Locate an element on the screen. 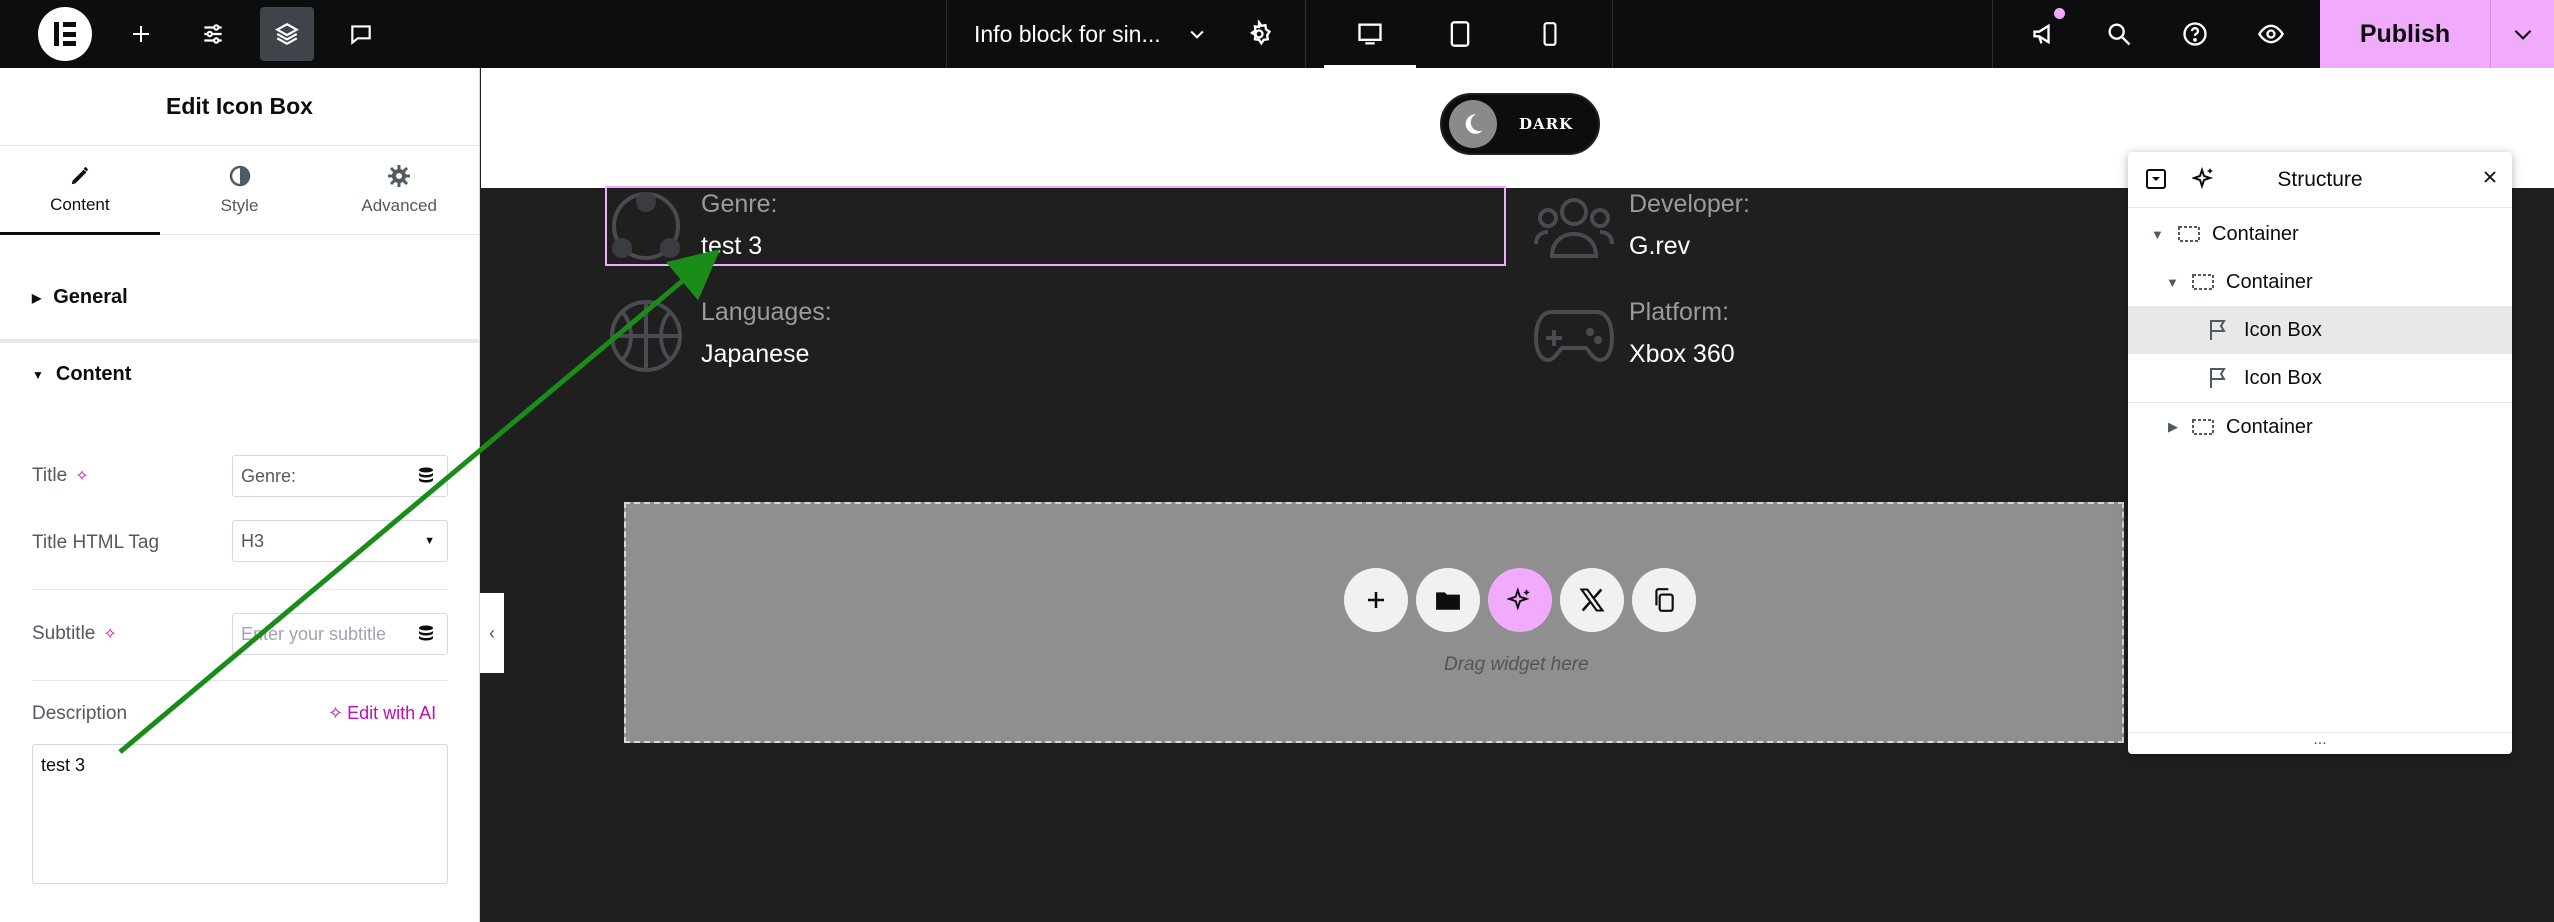  description-textarea: test 3 is located at coordinates (240, 814).